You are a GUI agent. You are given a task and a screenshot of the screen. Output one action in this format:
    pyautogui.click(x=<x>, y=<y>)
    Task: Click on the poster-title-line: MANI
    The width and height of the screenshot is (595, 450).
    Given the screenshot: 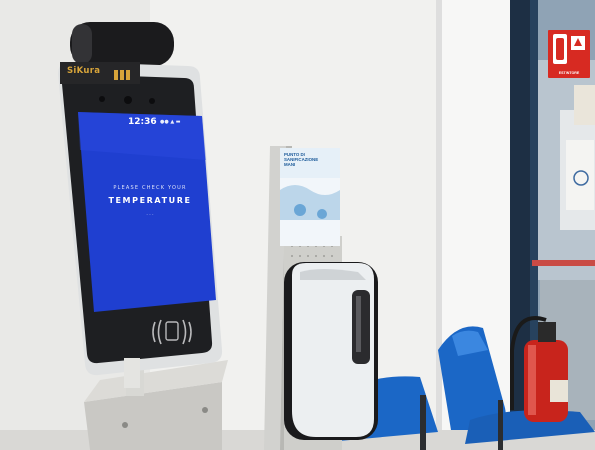 What is the action you would take?
    pyautogui.click(x=290, y=165)
    